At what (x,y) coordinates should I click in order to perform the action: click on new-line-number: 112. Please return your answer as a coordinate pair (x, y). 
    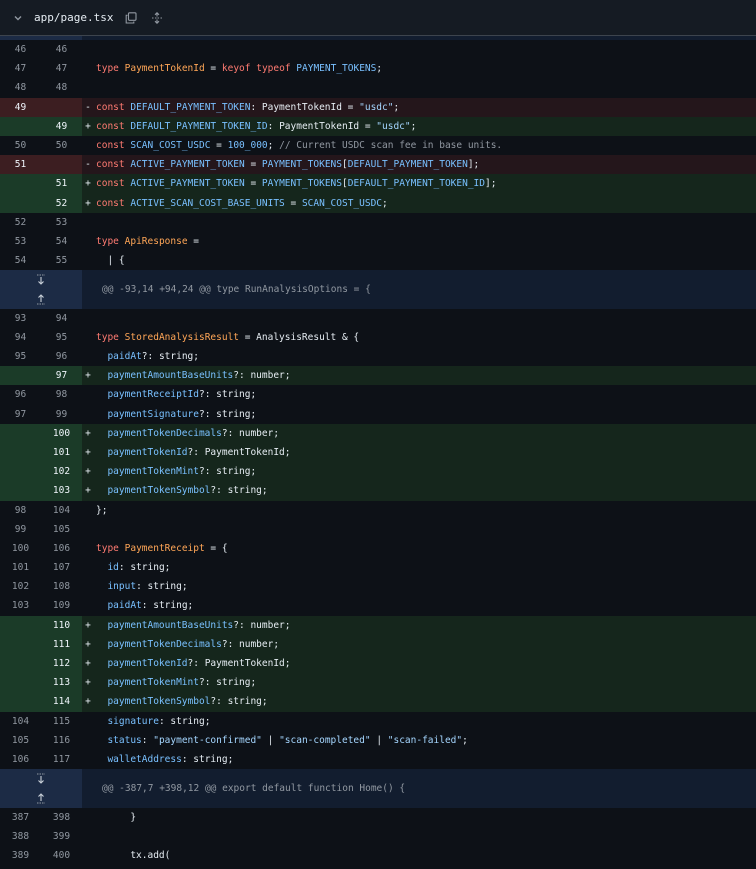
    Looking at the image, I should click on (61, 664).